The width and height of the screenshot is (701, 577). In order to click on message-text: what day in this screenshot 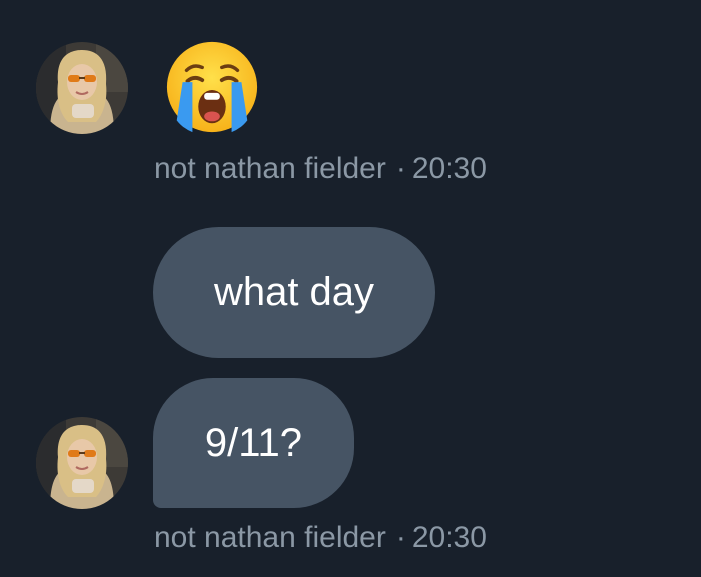, I will do `click(294, 292)`.